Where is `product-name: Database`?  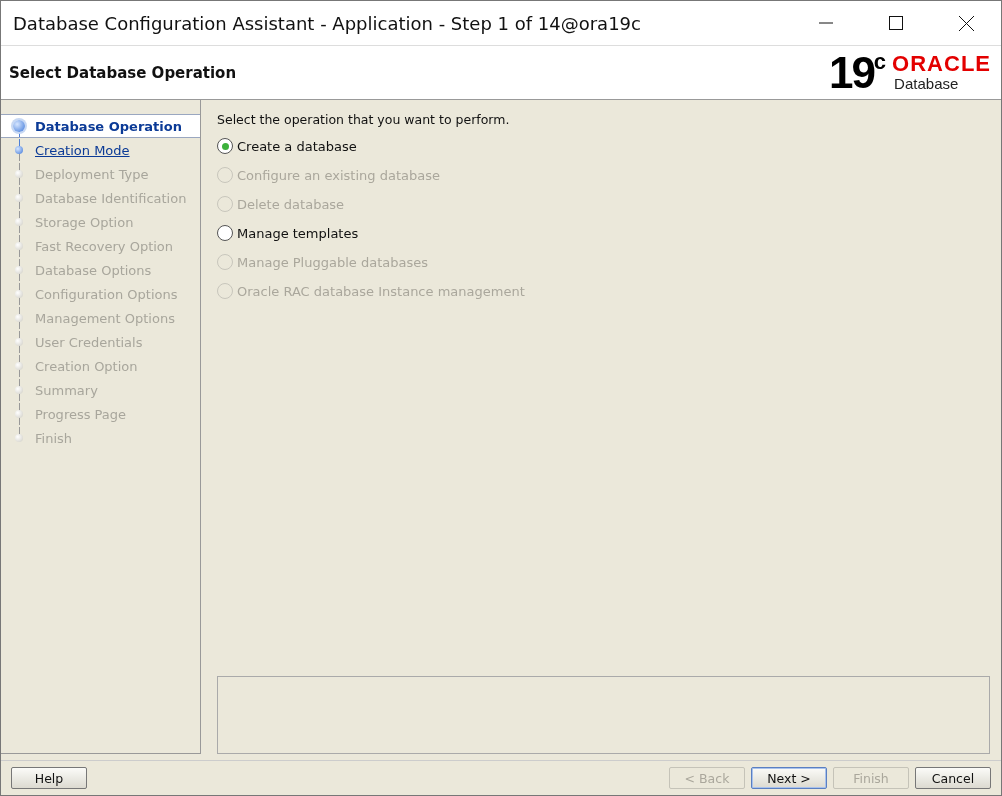
product-name: Database is located at coordinates (926, 83).